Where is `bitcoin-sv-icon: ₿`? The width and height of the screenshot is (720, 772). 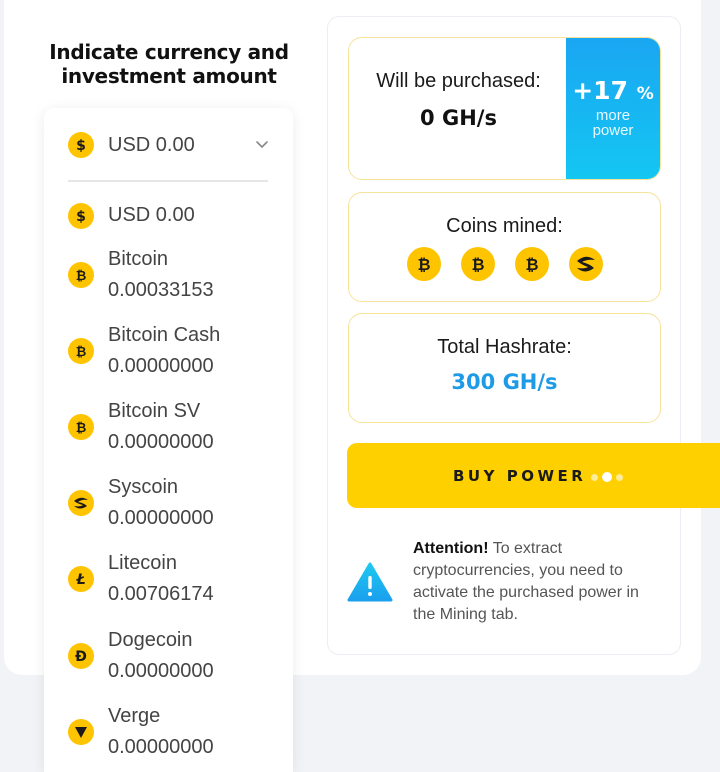
bitcoin-sv-icon: ₿ is located at coordinates (81, 427).